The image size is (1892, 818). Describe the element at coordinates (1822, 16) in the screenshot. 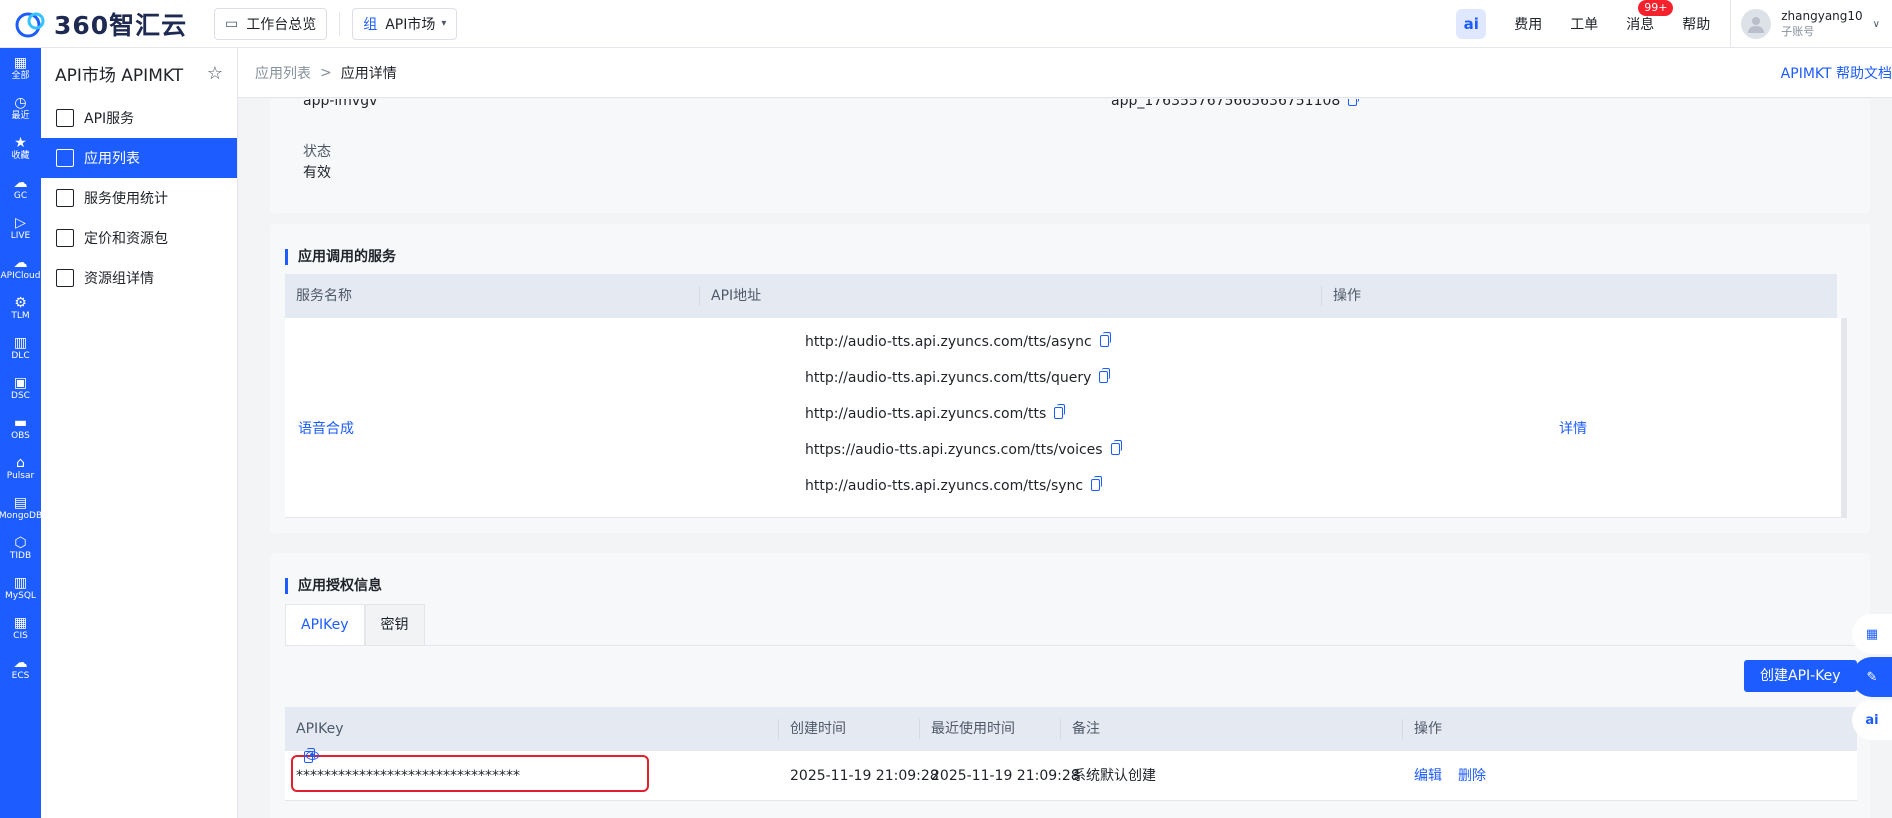

I see `user-name: zhangyang10` at that location.